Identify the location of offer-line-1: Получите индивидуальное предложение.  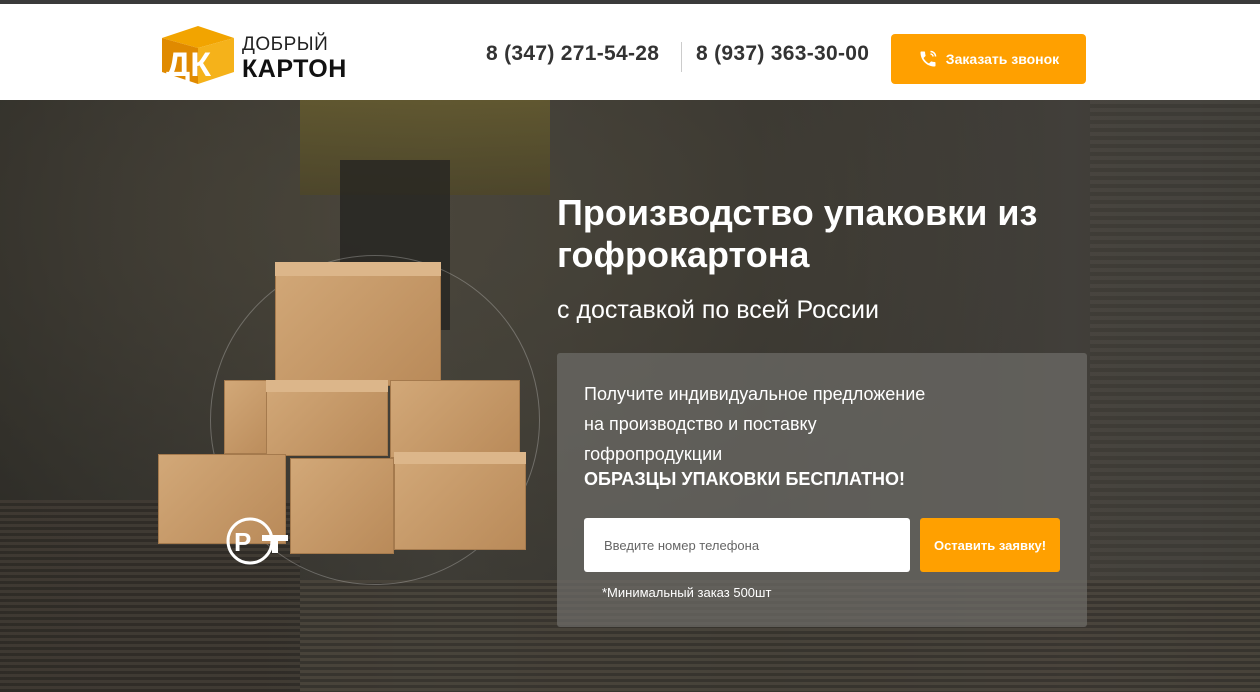
(755, 394).